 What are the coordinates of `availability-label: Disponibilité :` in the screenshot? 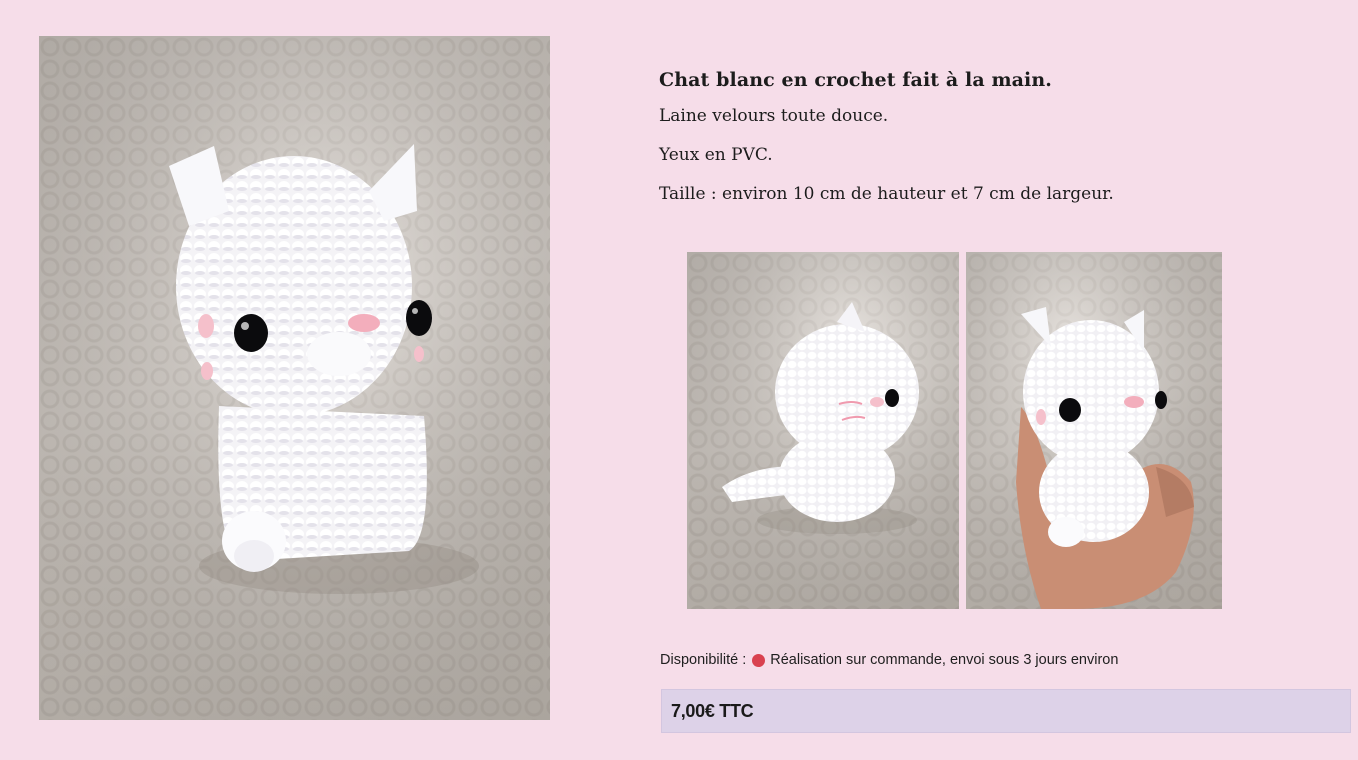 It's located at (703, 660).